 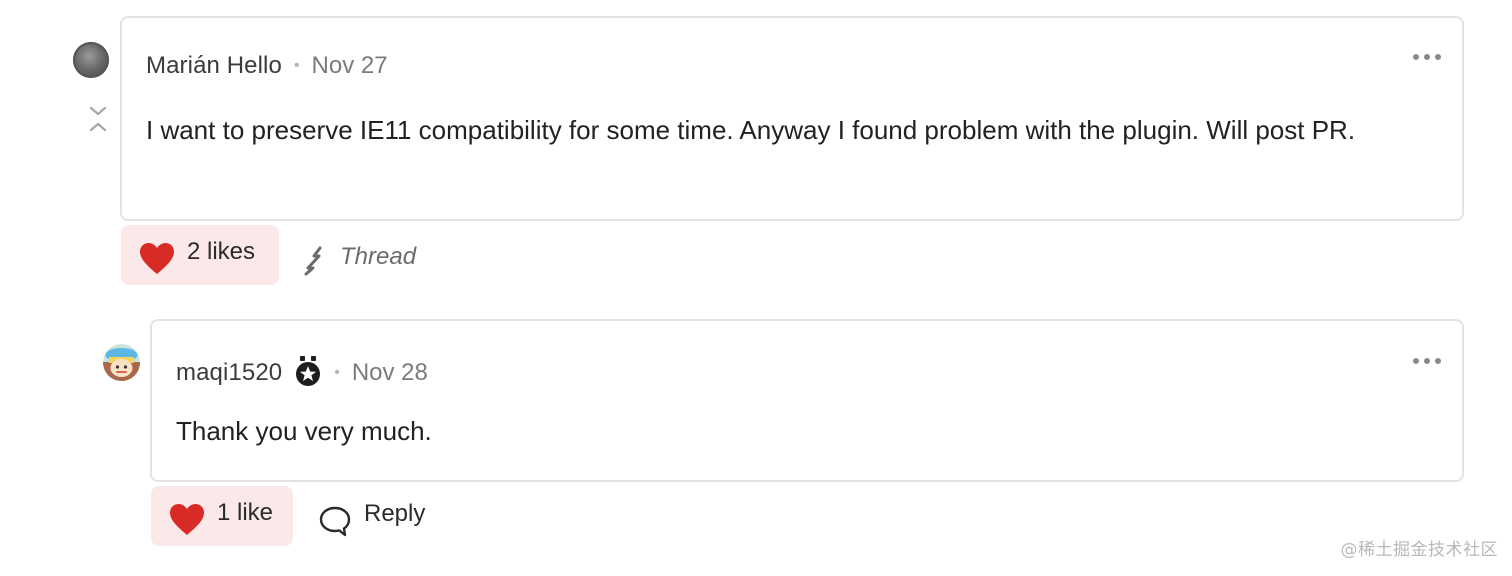 I want to click on cartoon-avatar-icon, so click(x=121, y=362).